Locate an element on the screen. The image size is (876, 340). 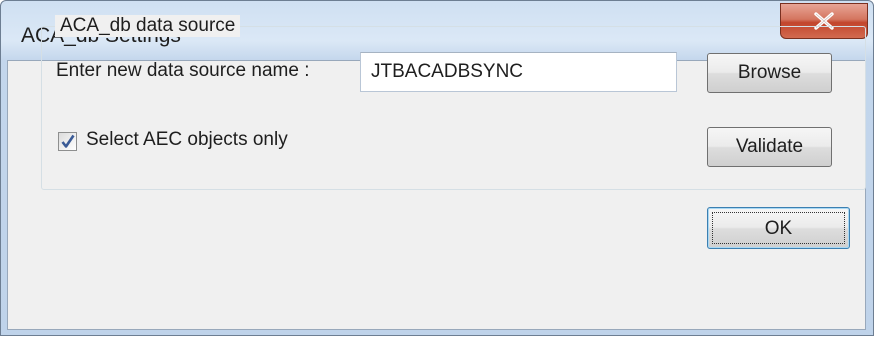
checkbox-label: Select AEC objects only is located at coordinates (187, 139).